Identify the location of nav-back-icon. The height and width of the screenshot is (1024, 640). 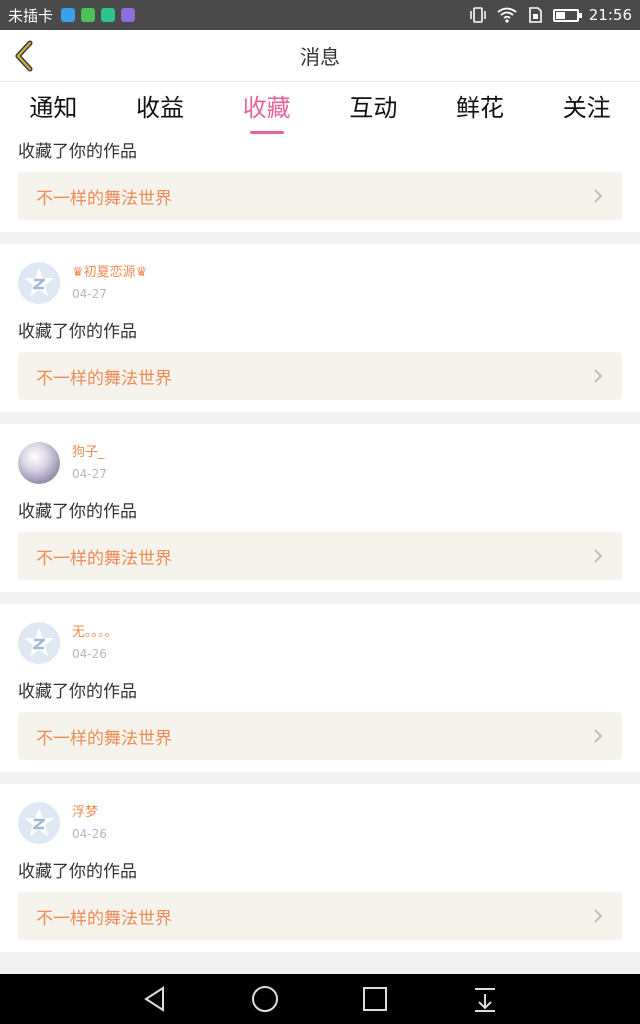
(155, 999).